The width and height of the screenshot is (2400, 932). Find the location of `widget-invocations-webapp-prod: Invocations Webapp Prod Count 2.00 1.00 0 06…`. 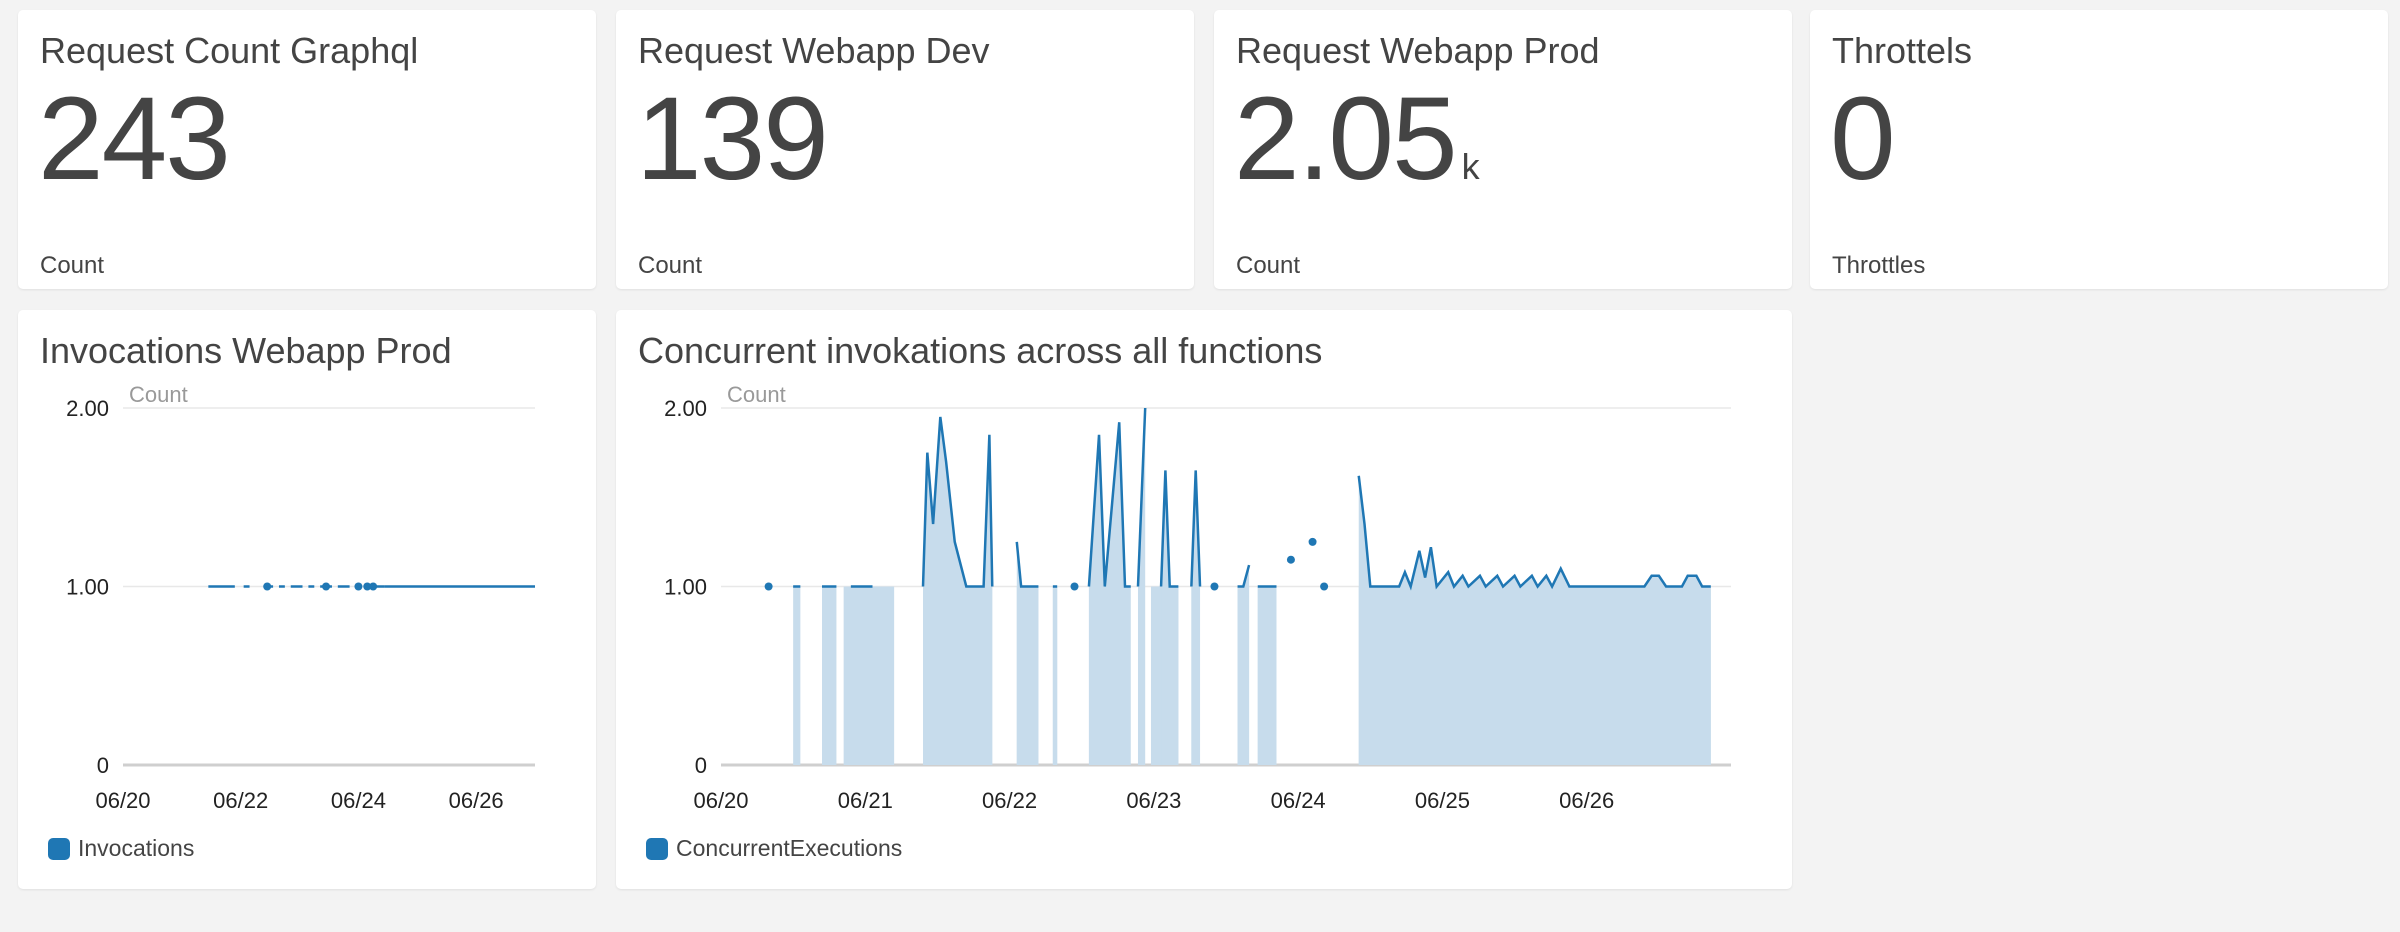

widget-invocations-webapp-prod: Invocations Webapp Prod Count 2.00 1.00 0 06… is located at coordinates (307, 599).